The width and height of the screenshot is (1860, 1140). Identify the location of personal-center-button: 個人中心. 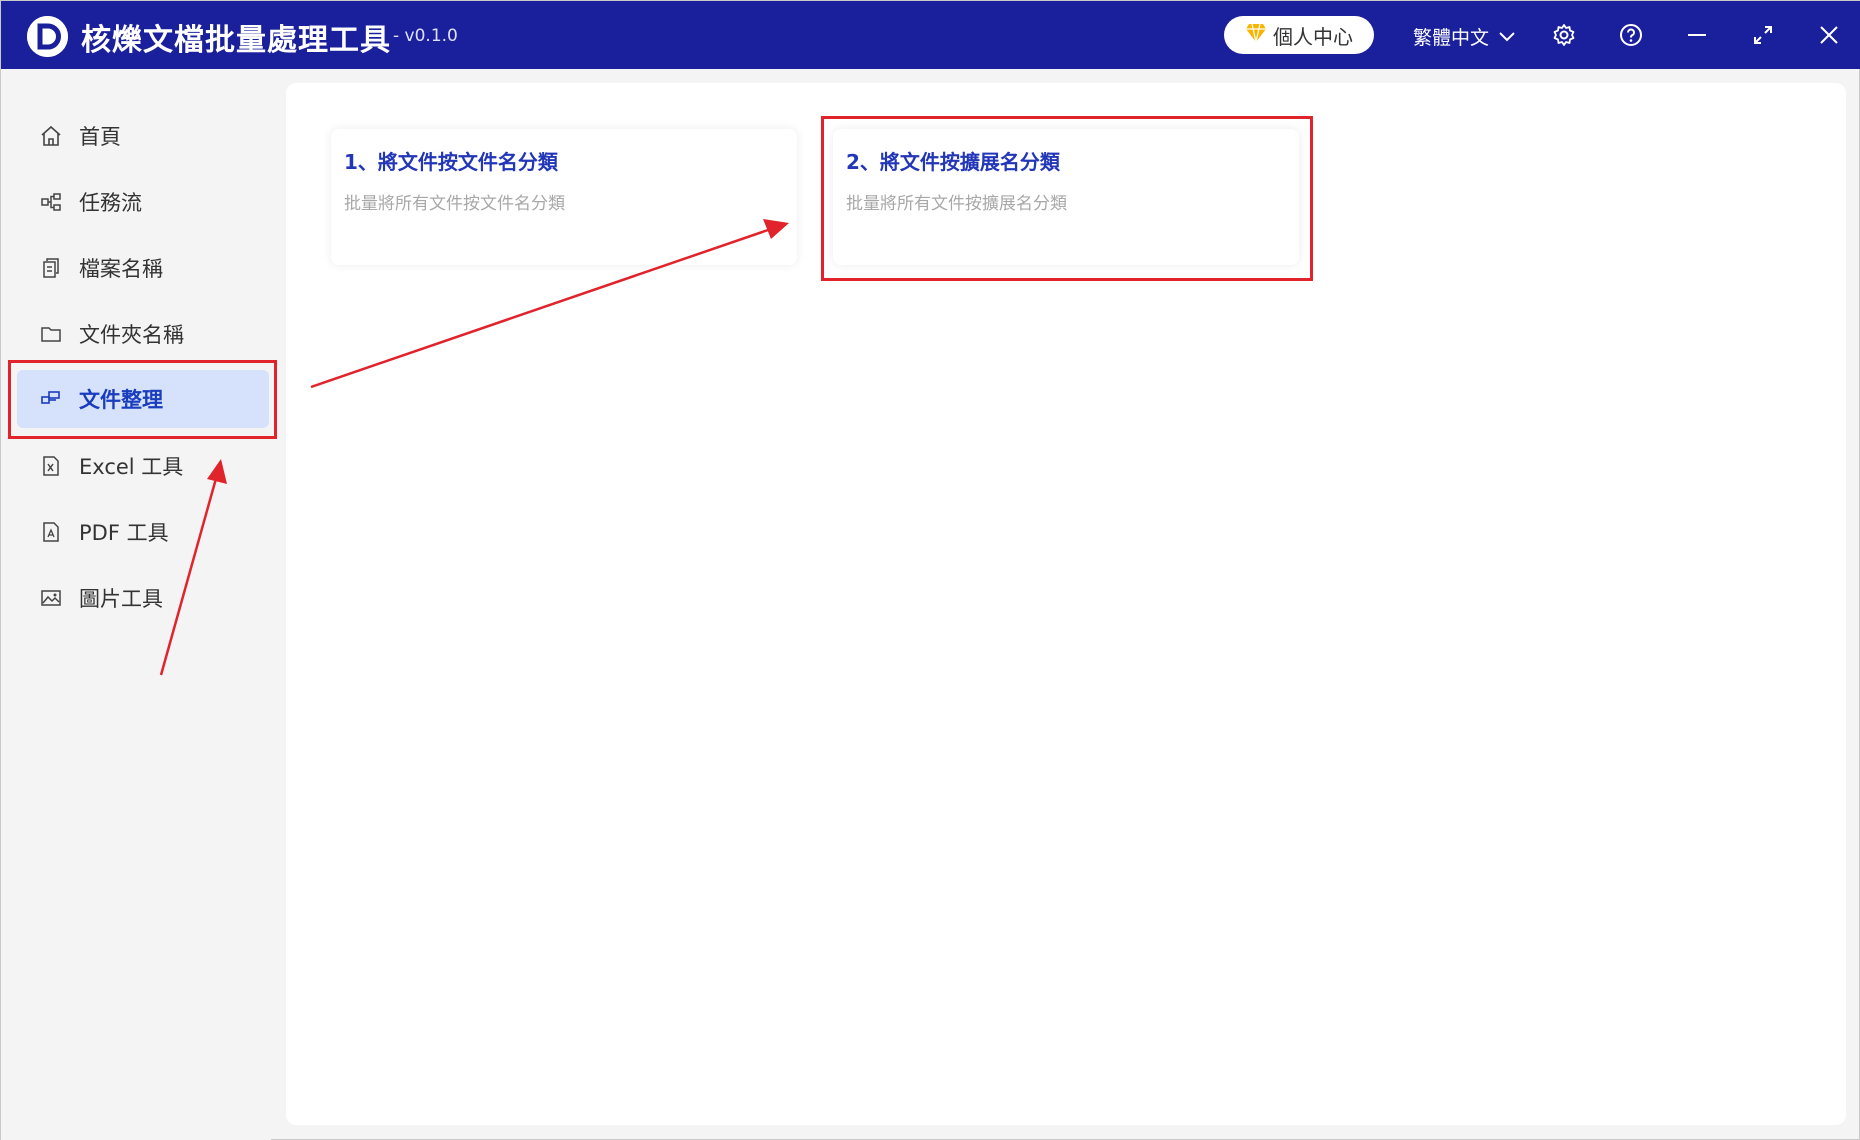
(1299, 35).